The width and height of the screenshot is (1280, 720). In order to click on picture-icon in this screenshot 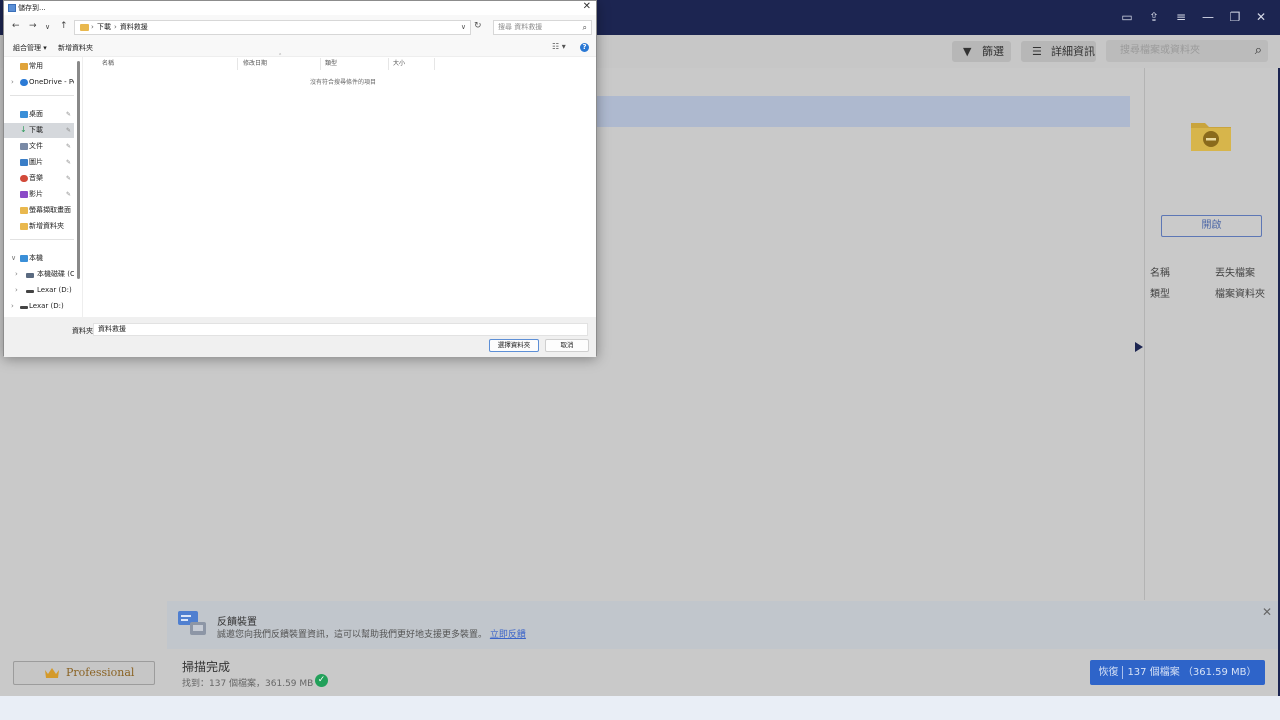, I will do `click(24, 162)`.